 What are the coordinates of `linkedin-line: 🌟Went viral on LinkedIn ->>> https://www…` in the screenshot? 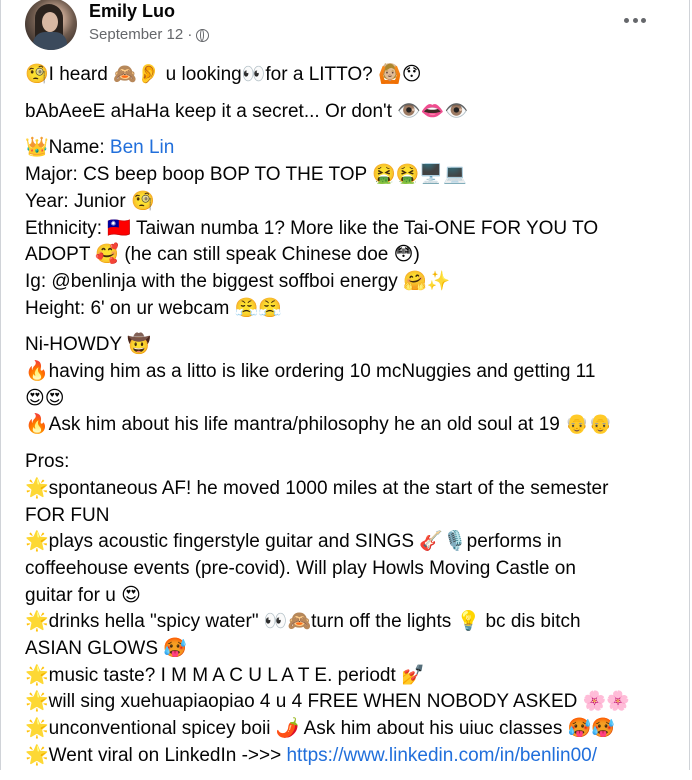 It's located at (311, 755).